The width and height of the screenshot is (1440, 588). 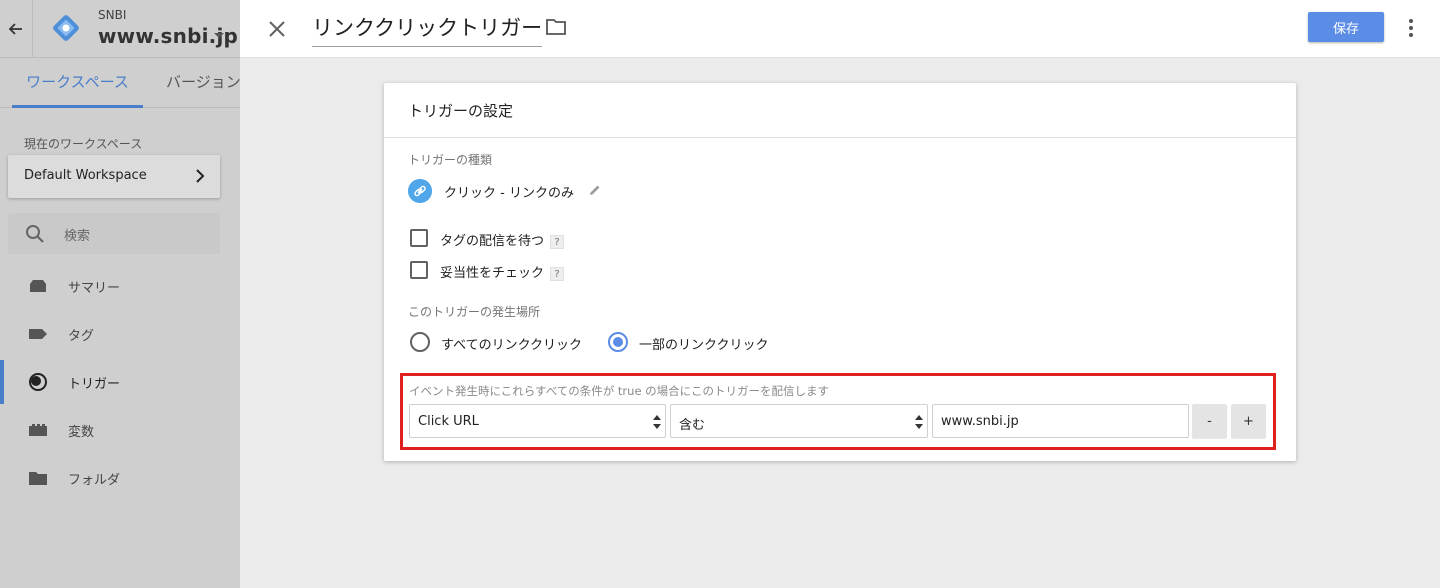 What do you see at coordinates (66, 28) in the screenshot?
I see `gtm-logo-icon` at bounding box center [66, 28].